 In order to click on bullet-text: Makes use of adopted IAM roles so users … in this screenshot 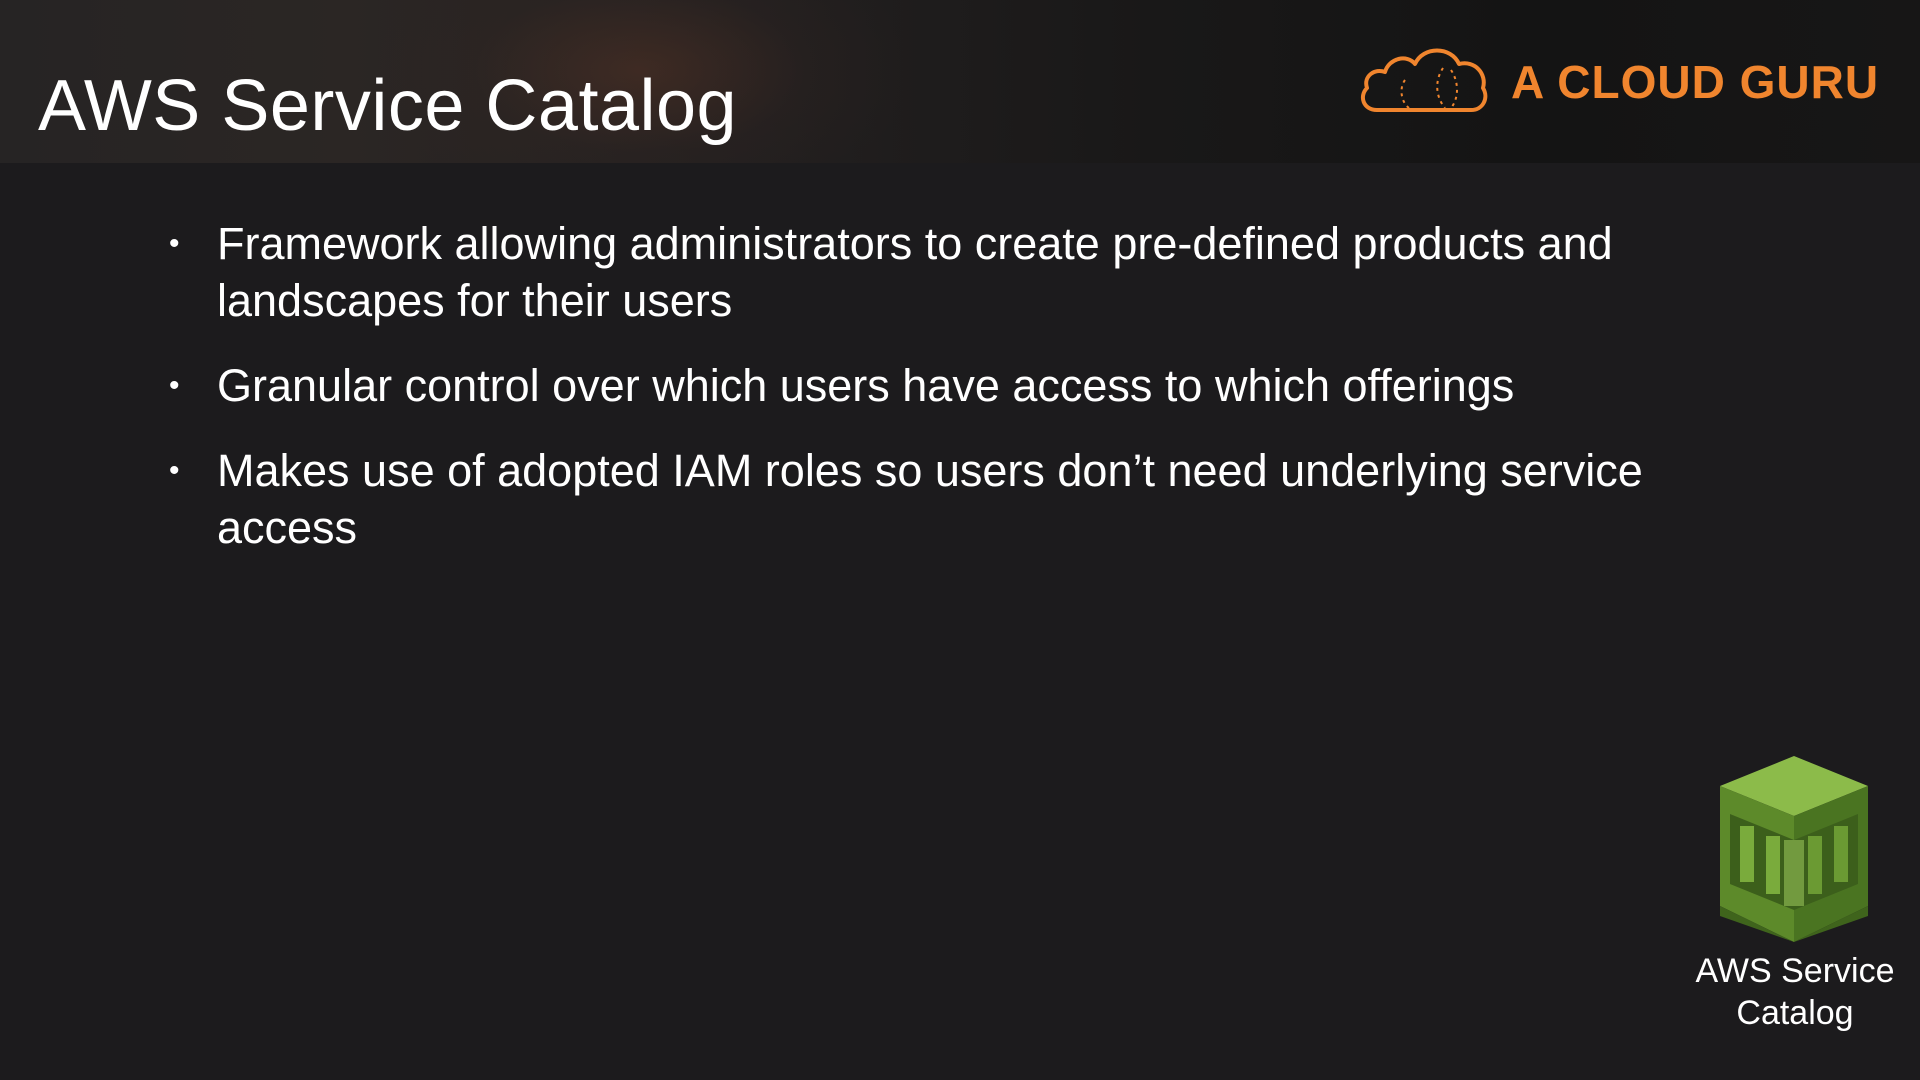, I will do `click(930, 499)`.